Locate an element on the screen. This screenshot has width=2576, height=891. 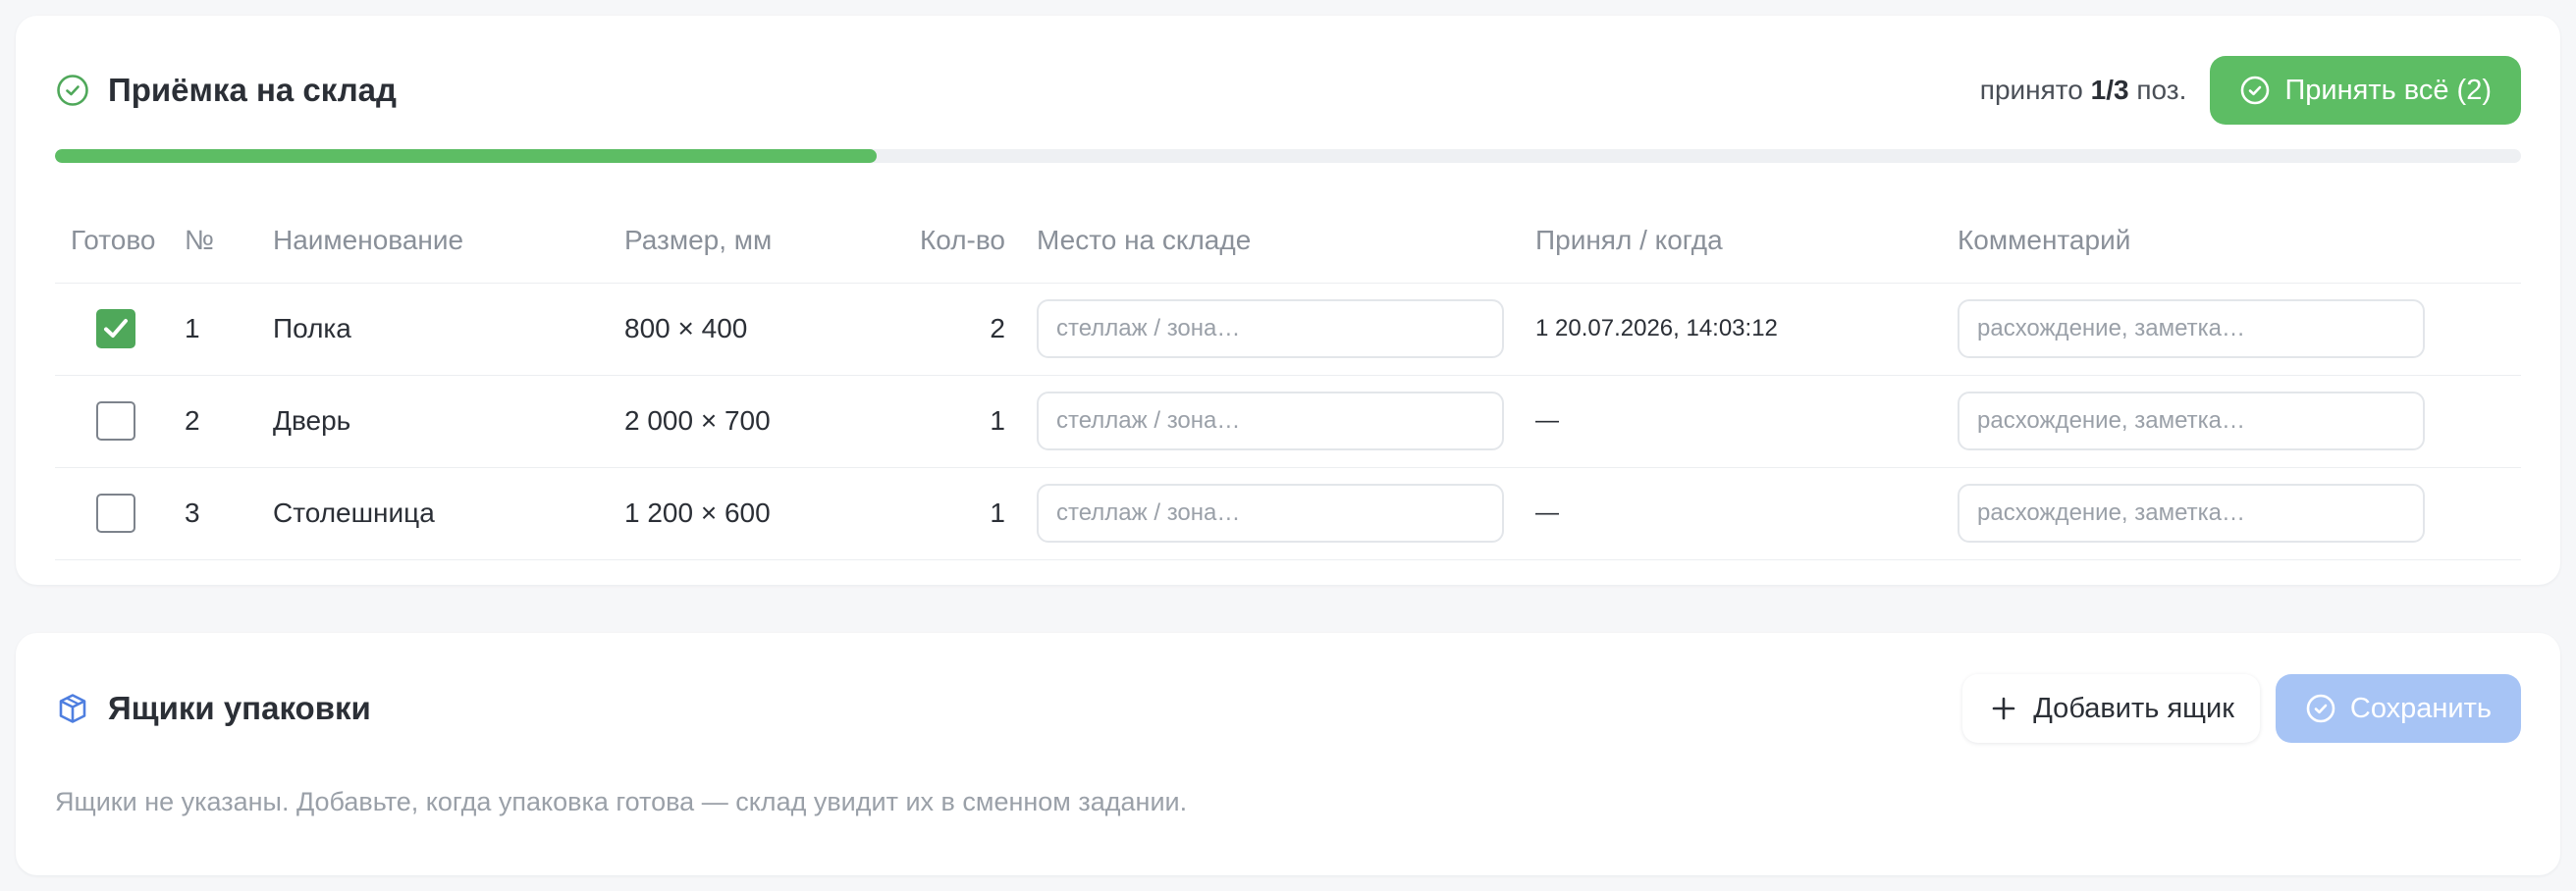
package-icon is located at coordinates (72, 708).